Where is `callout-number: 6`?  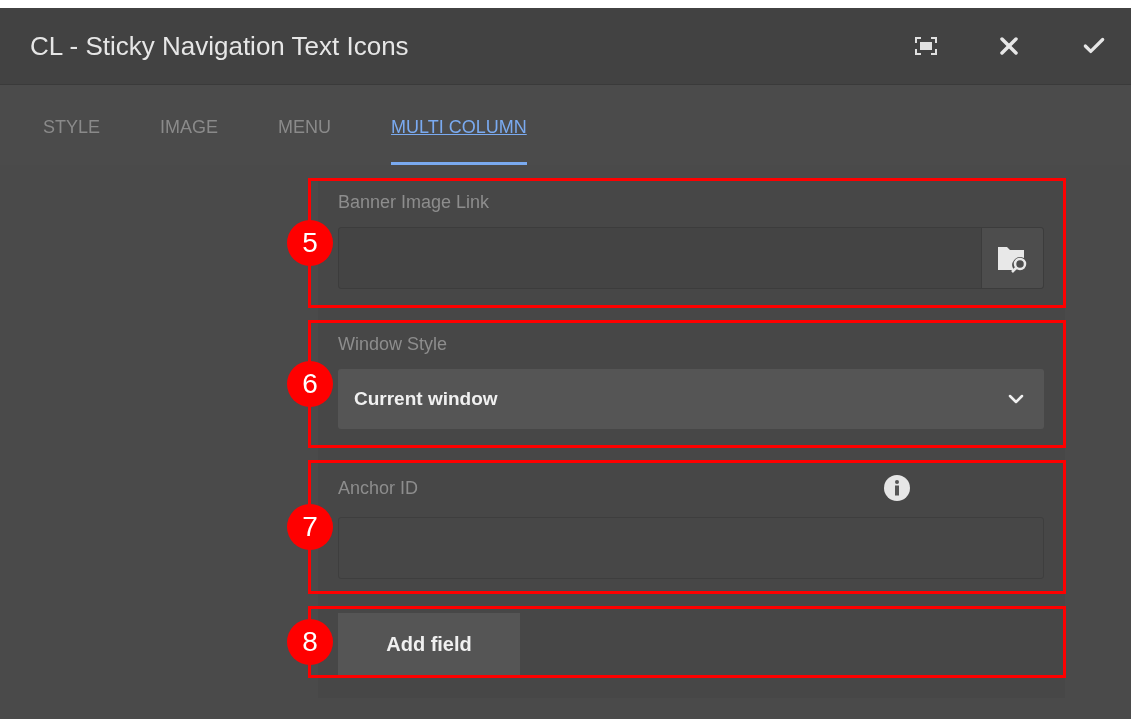 callout-number: 6 is located at coordinates (310, 384).